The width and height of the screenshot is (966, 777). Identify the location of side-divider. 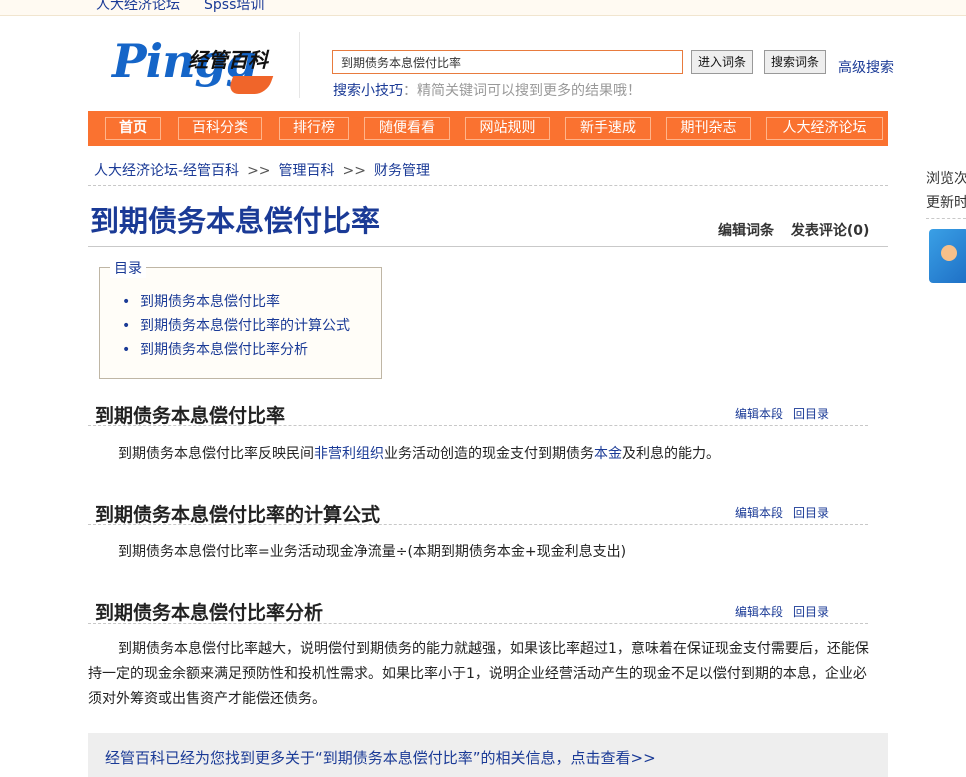
(946, 218).